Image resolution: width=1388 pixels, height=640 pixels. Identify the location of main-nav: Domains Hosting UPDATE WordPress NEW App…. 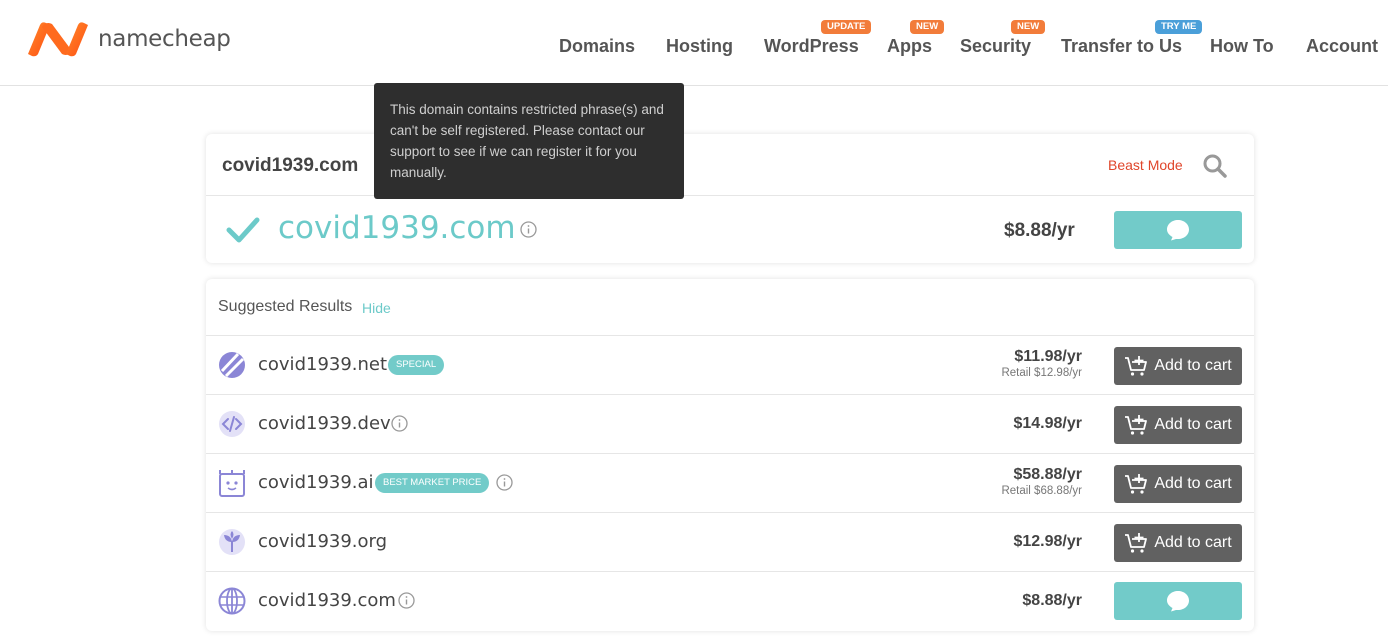
(694, 43).